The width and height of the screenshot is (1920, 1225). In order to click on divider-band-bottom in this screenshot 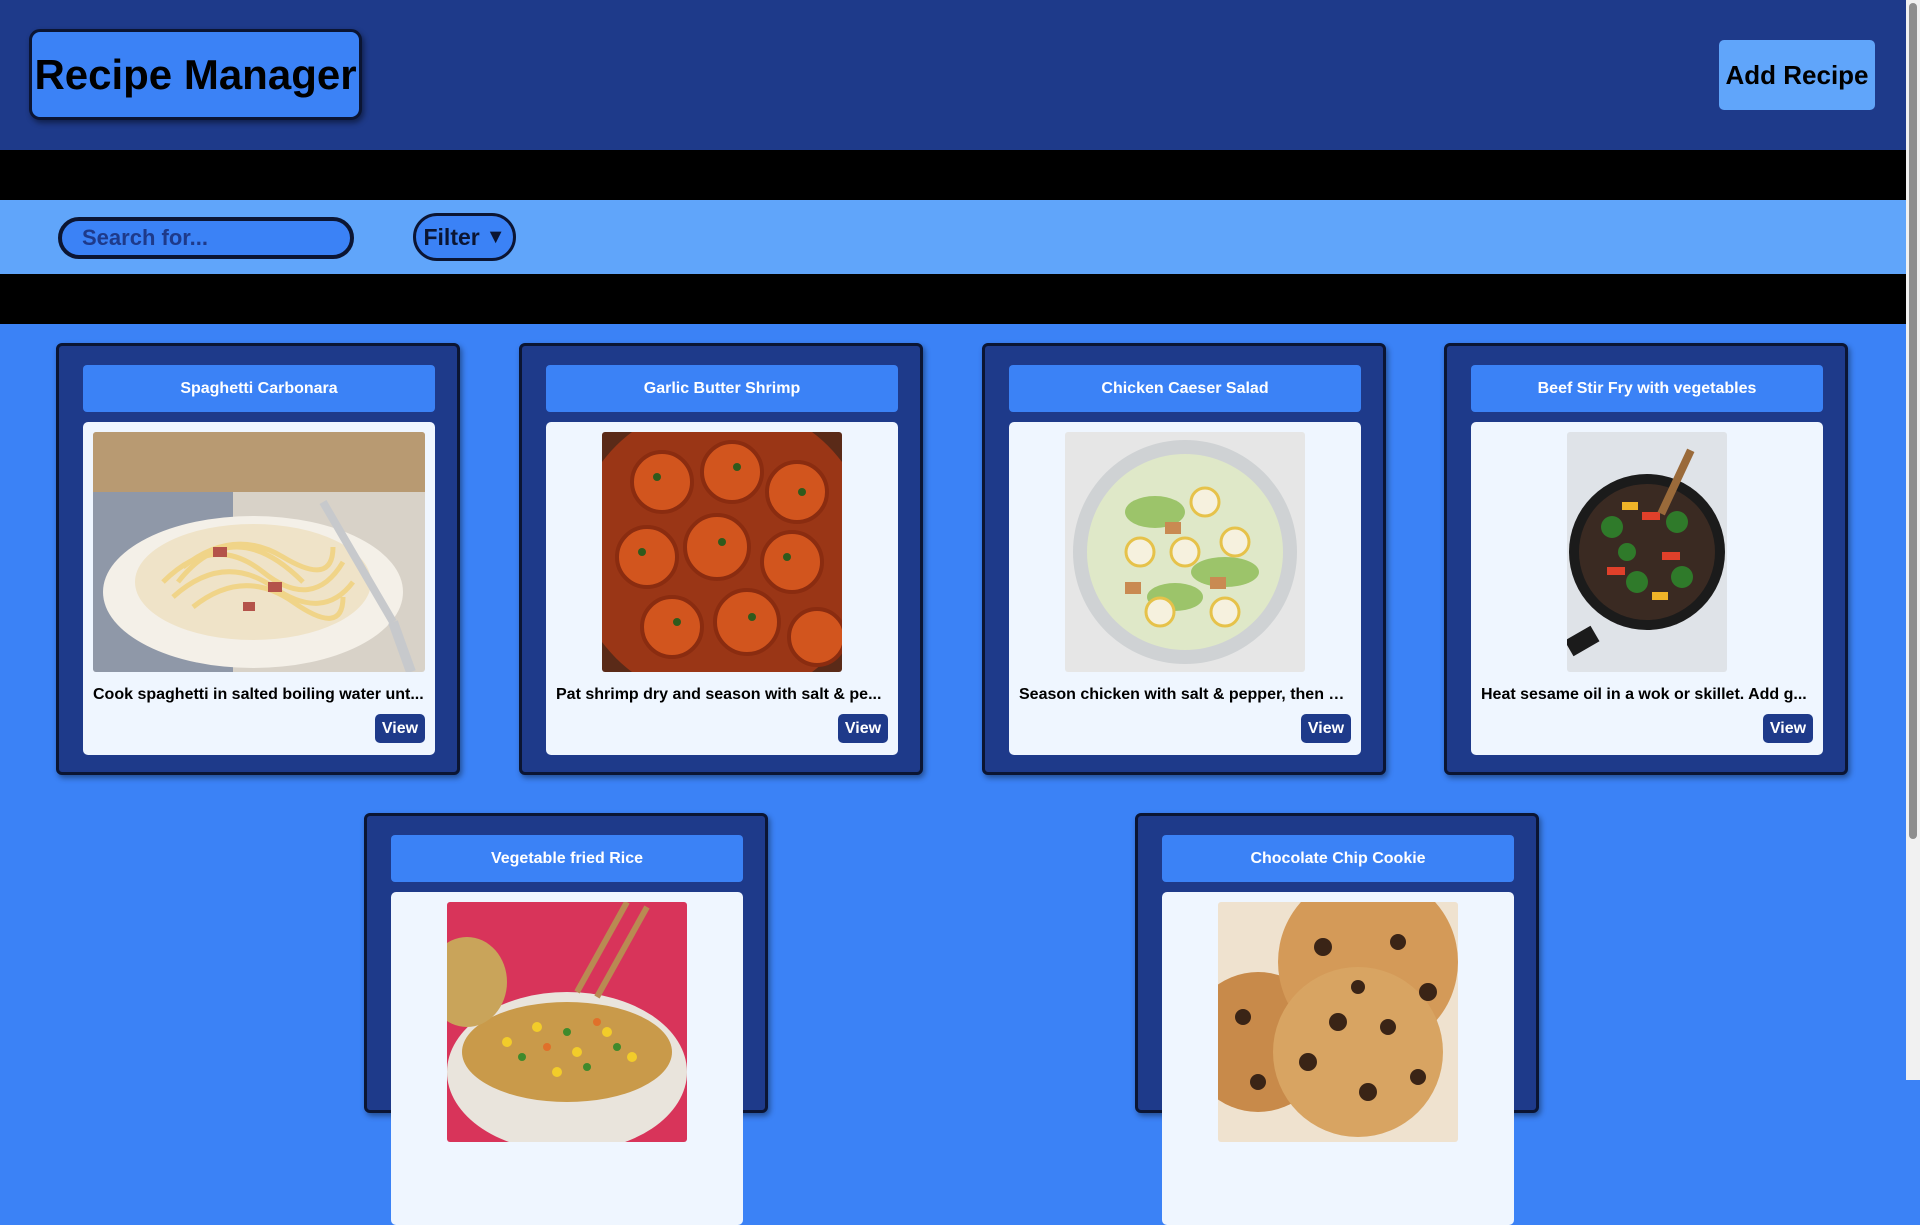, I will do `click(953, 299)`.